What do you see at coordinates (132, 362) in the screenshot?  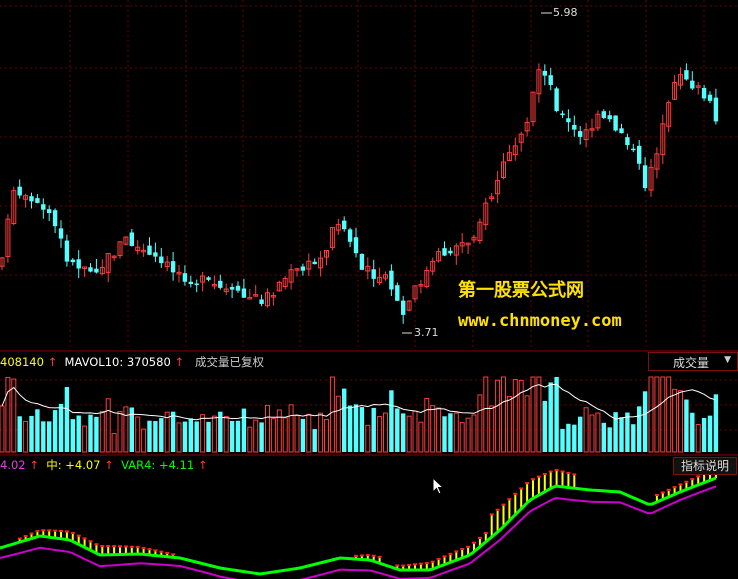 I see `volume-header: 408140 ↑ MAVOL10: 370580 ↑ 成交量已复权` at bounding box center [132, 362].